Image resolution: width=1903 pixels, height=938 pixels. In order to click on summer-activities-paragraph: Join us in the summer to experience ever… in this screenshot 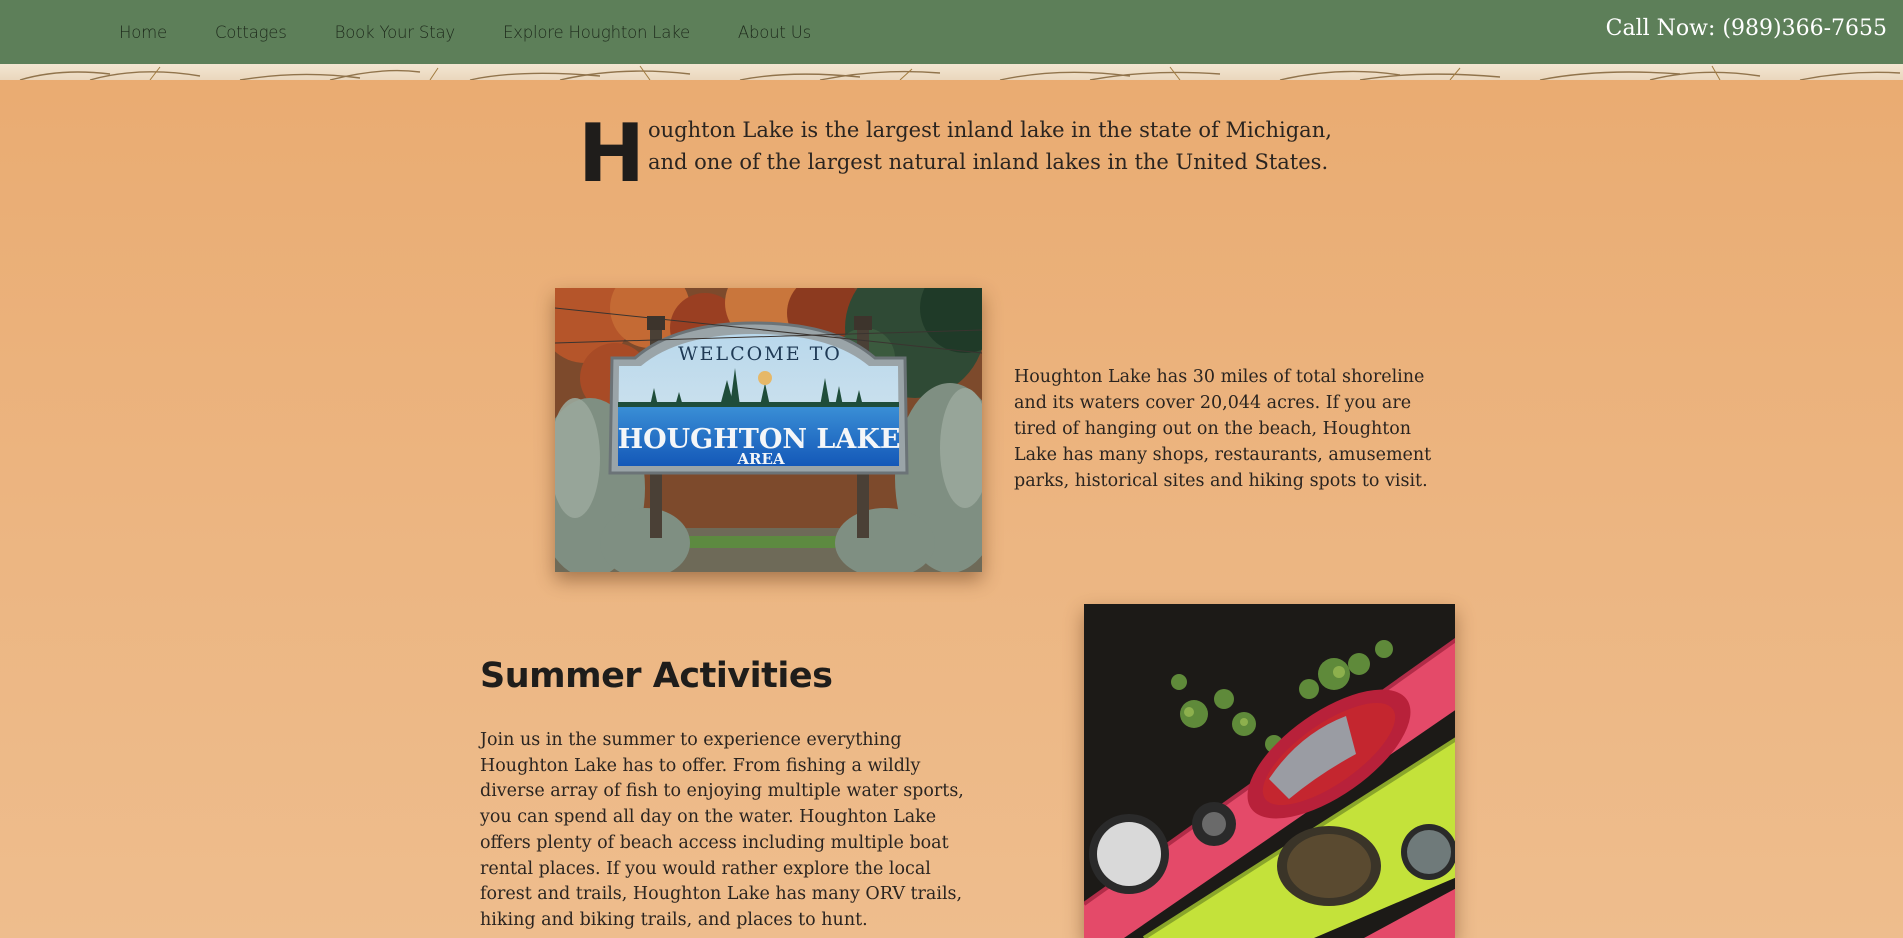, I will do `click(722, 830)`.